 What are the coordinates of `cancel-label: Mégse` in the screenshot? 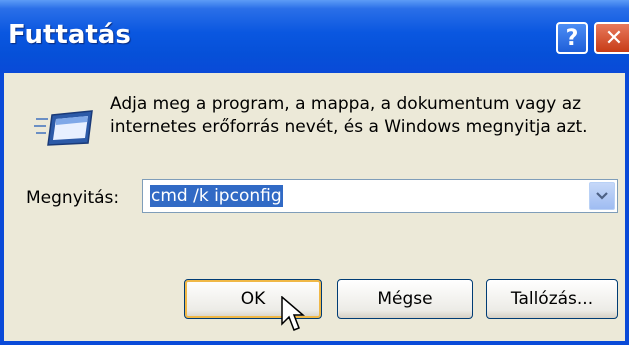 It's located at (405, 299).